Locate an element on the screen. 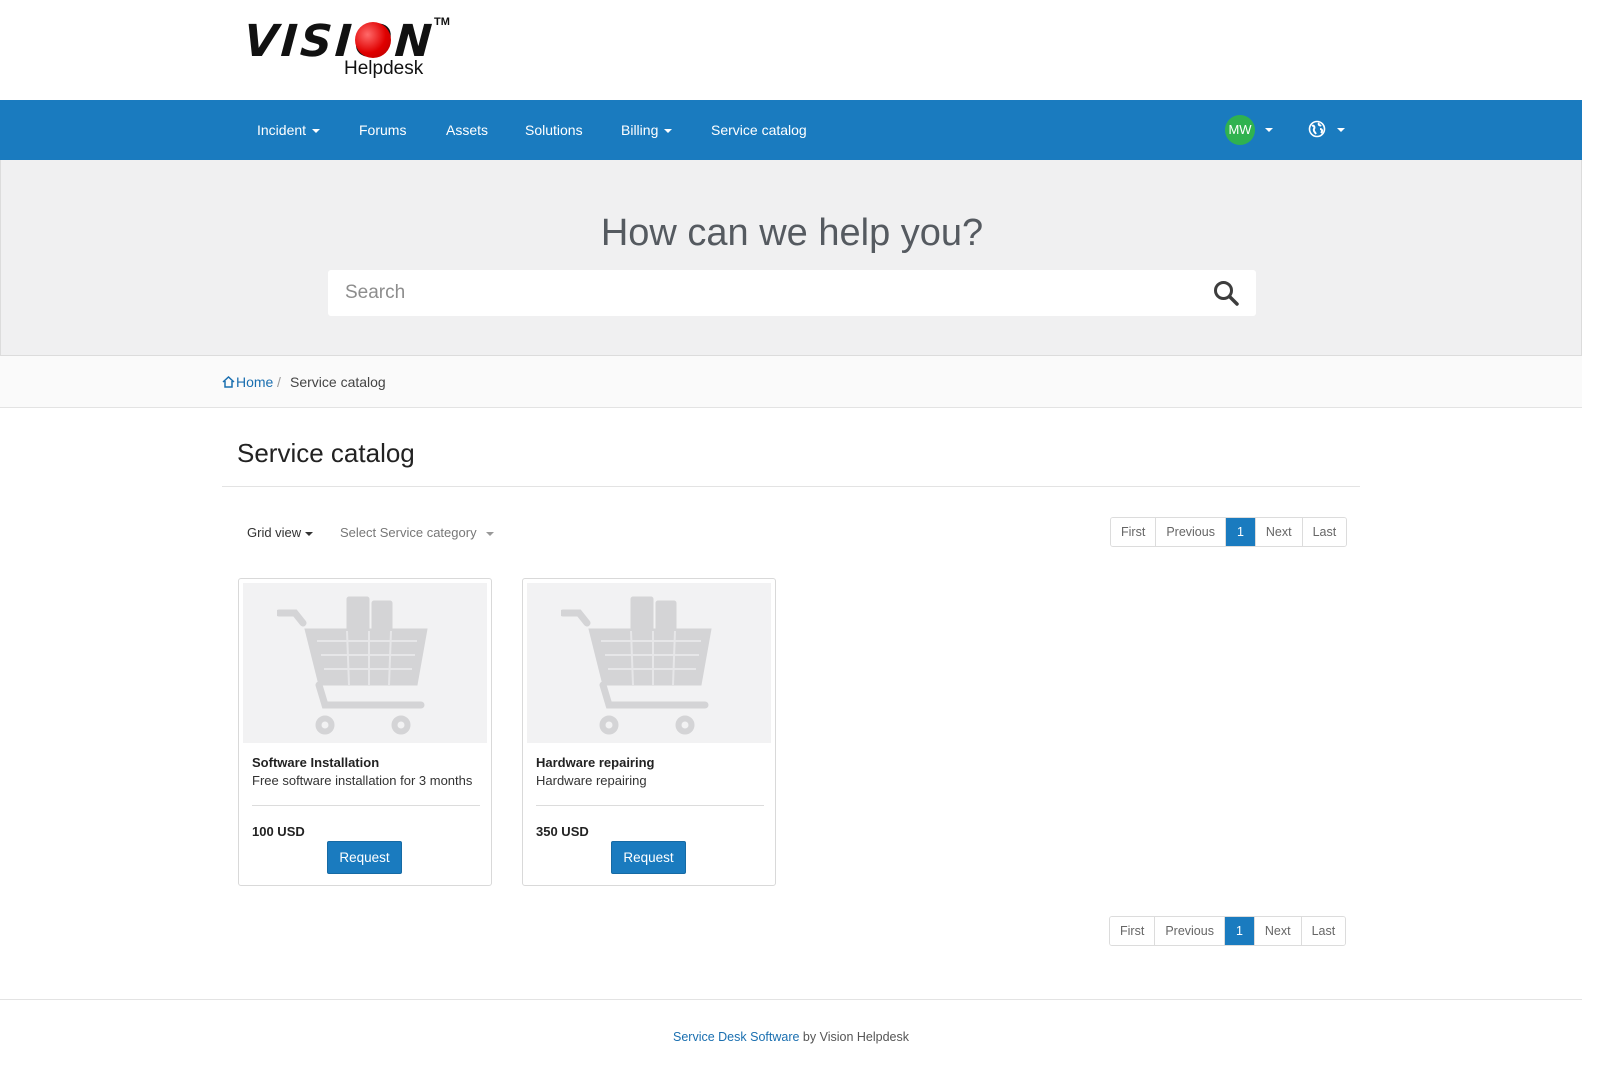  language-globe-icon is located at coordinates (1317, 129).